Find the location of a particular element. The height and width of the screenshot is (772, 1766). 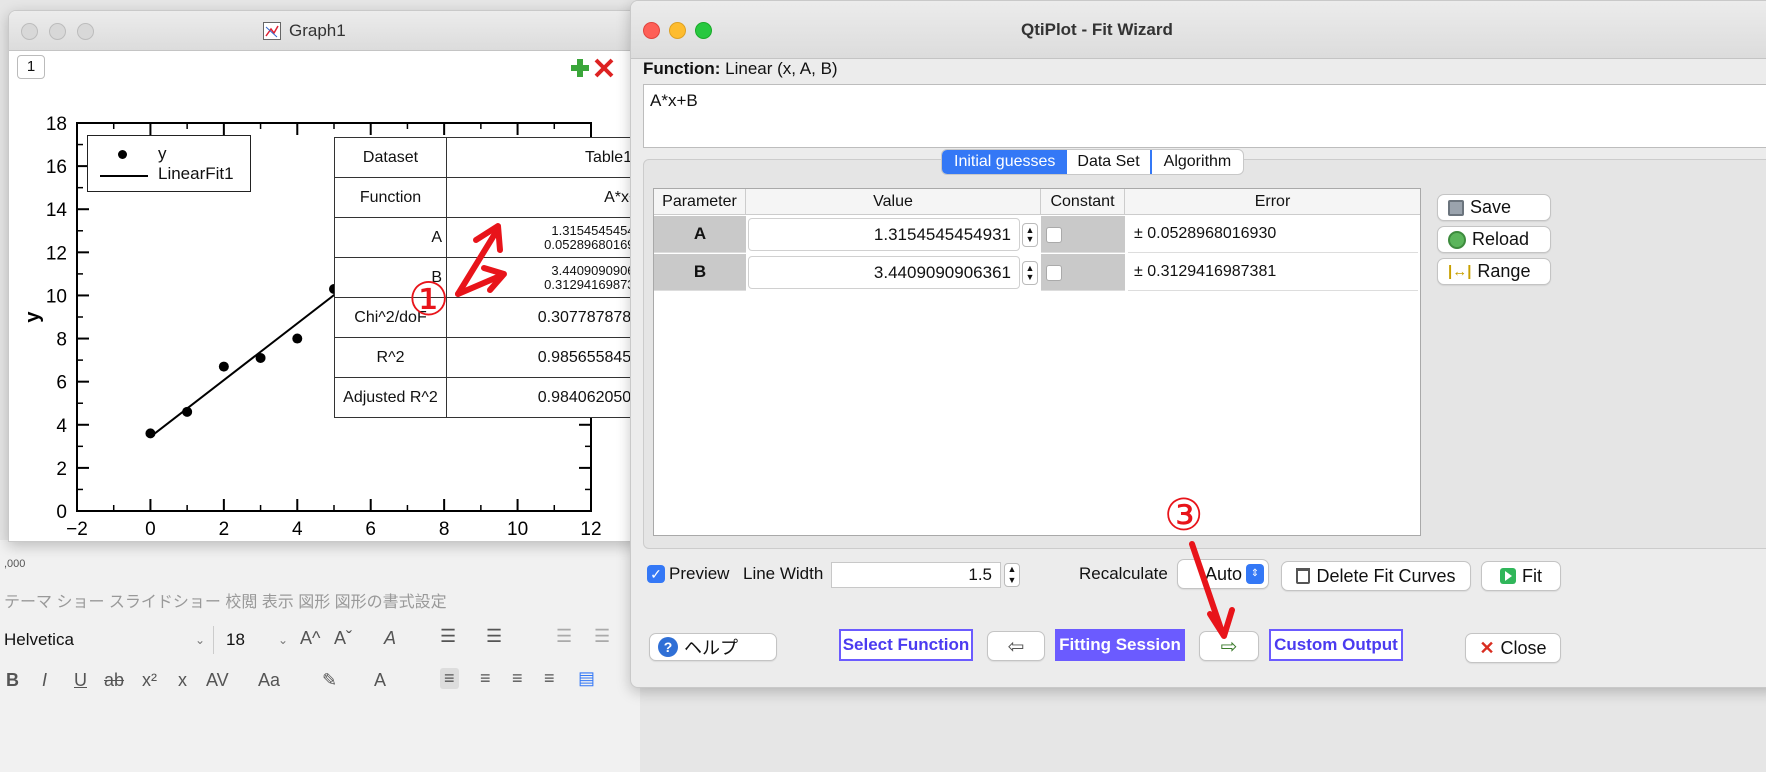

y-tick-label: 6 is located at coordinates (61, 383).